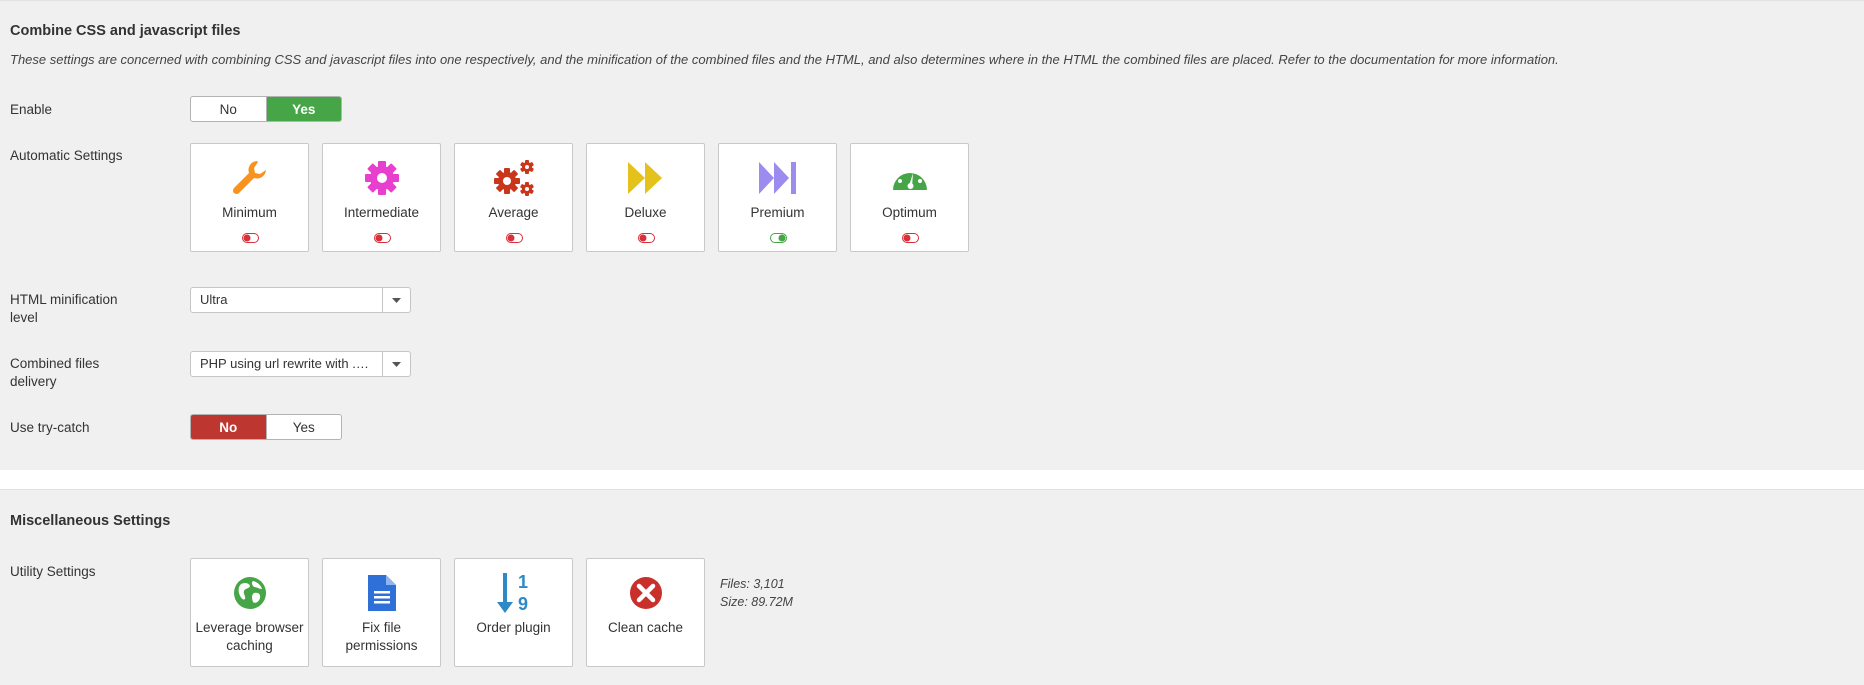 This screenshot has width=1864, height=685. I want to click on label-line: permissions, so click(381, 645).